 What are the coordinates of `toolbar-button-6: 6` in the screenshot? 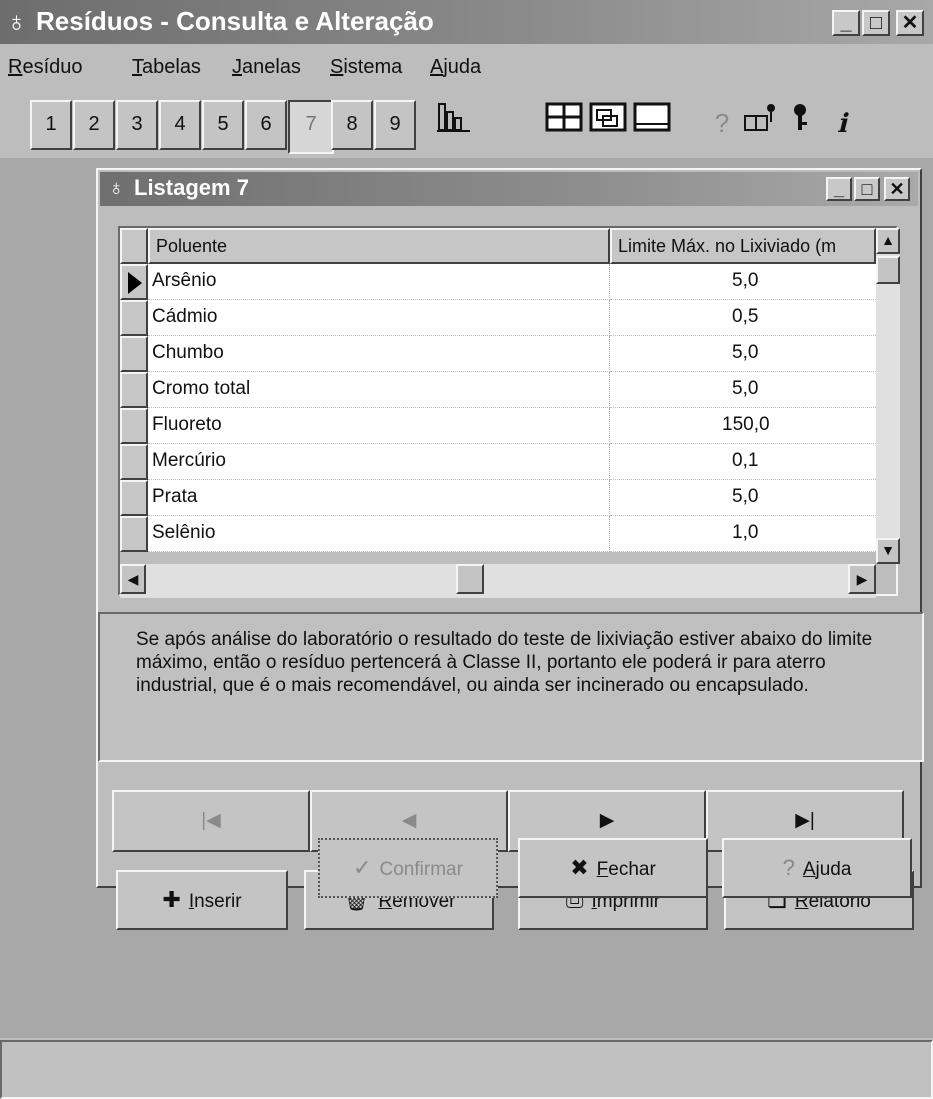 It's located at (266, 125).